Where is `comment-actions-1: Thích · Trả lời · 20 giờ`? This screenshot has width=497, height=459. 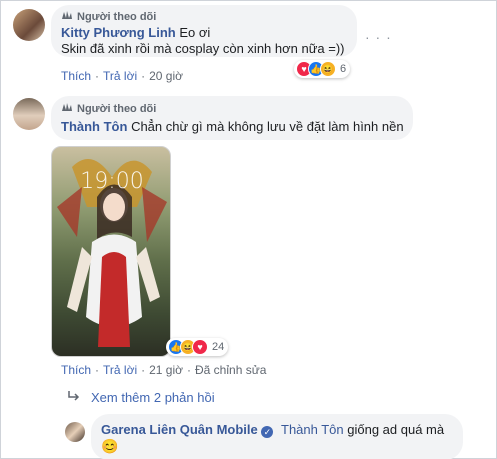
comment-actions-1: Thích · Trả lời · 20 giờ is located at coordinates (122, 76).